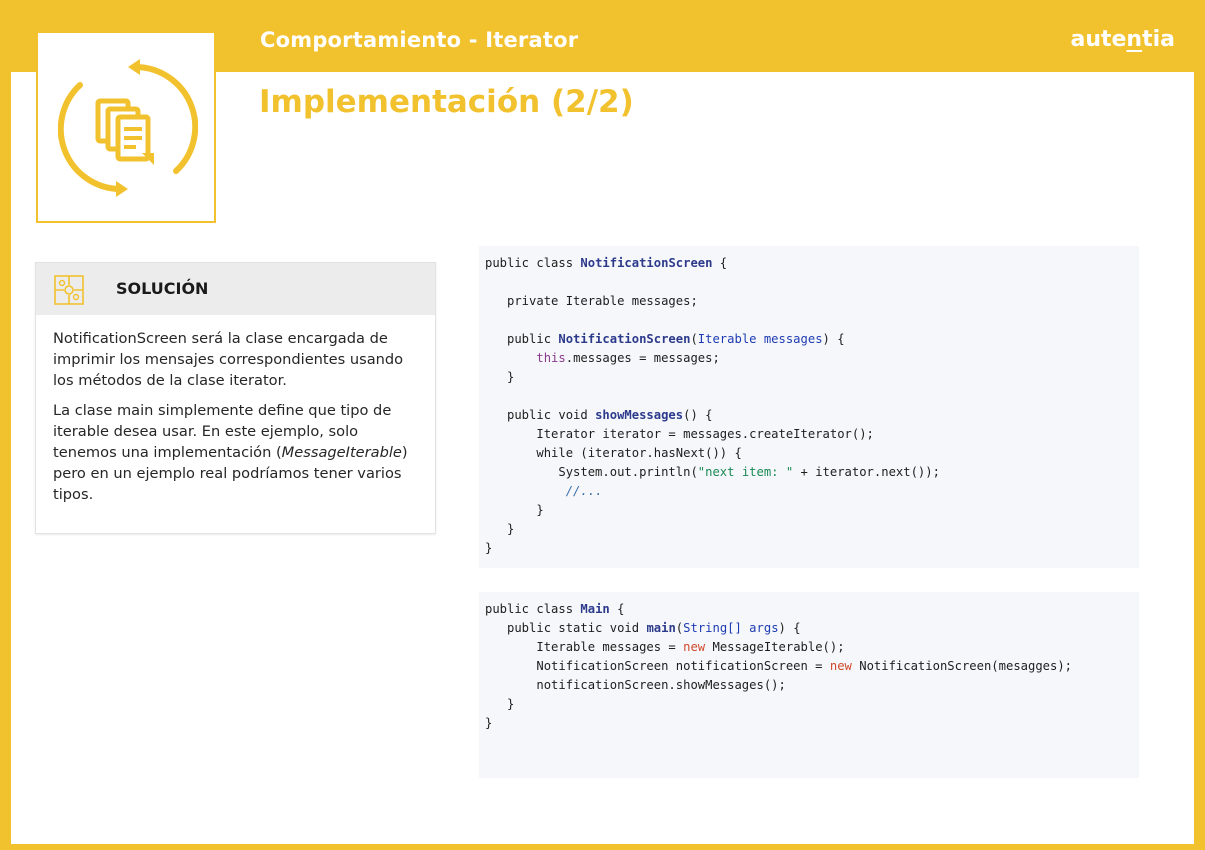  I want to click on code-line: public static void main(String[] args) {, so click(643, 628).